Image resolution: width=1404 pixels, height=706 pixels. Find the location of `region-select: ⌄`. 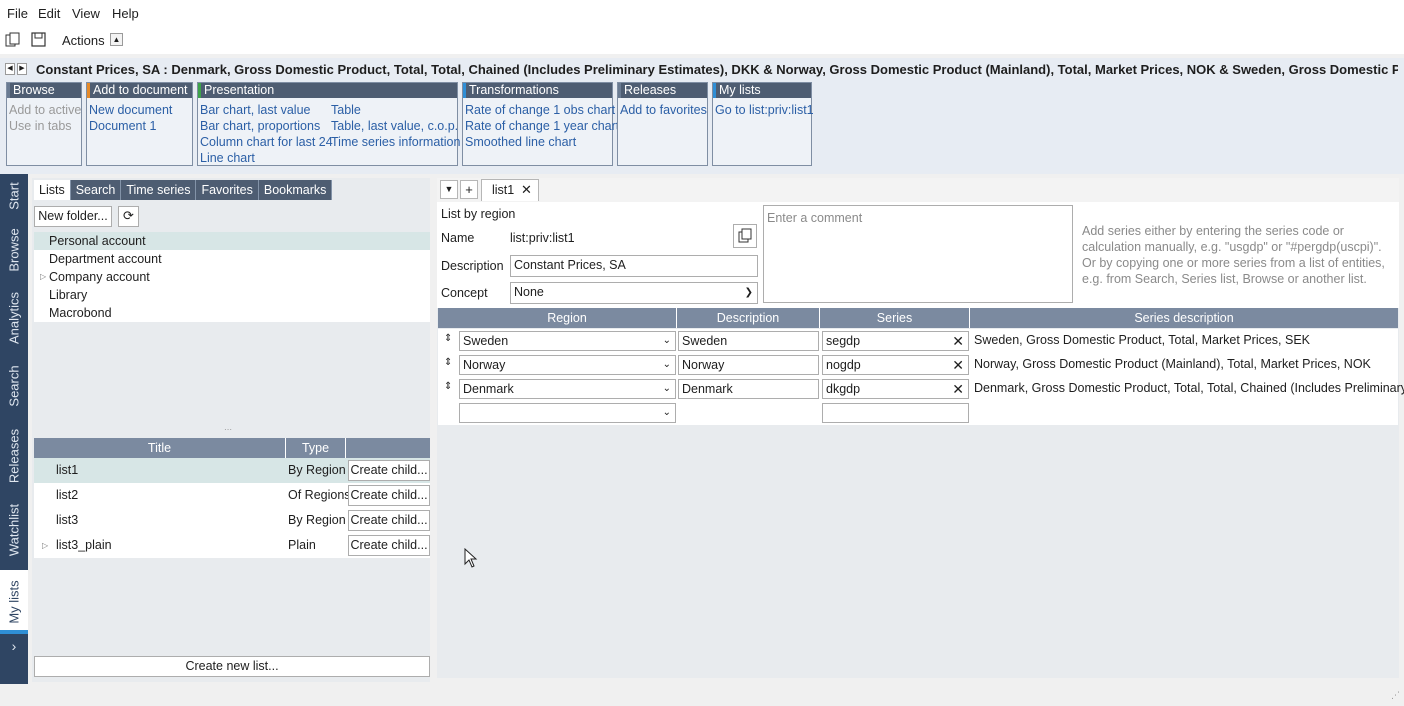

region-select: ⌄ is located at coordinates (567, 413).